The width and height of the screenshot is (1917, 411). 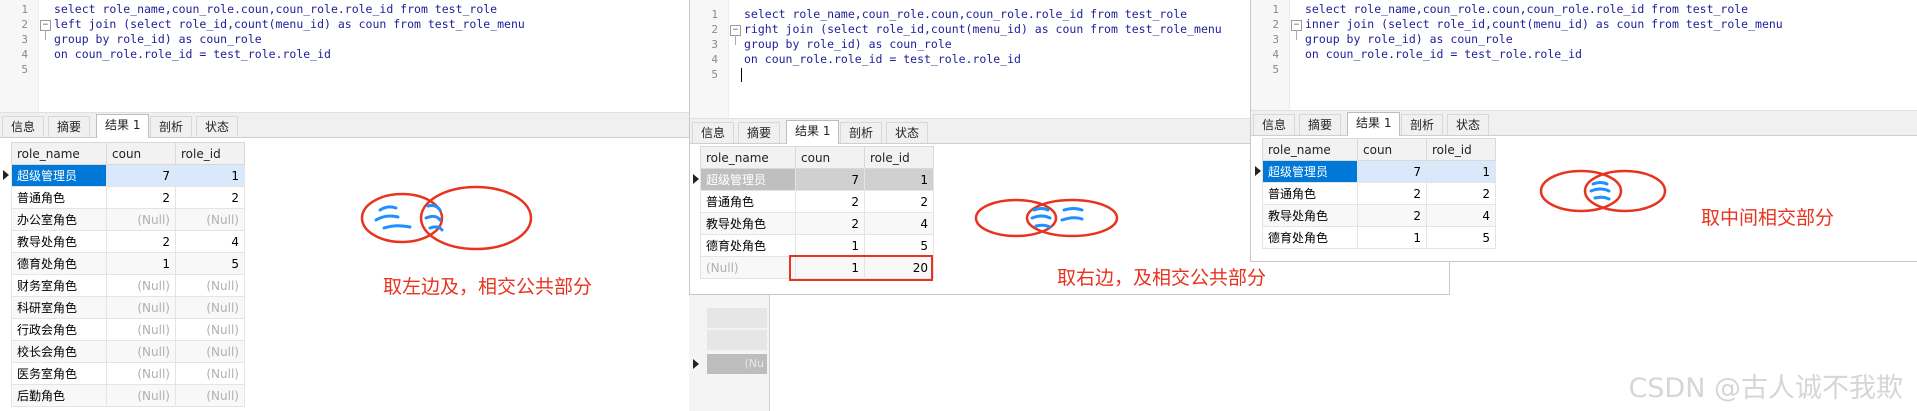 I want to click on table-row: 后勤角色 (Null) (Null), so click(x=128, y=395).